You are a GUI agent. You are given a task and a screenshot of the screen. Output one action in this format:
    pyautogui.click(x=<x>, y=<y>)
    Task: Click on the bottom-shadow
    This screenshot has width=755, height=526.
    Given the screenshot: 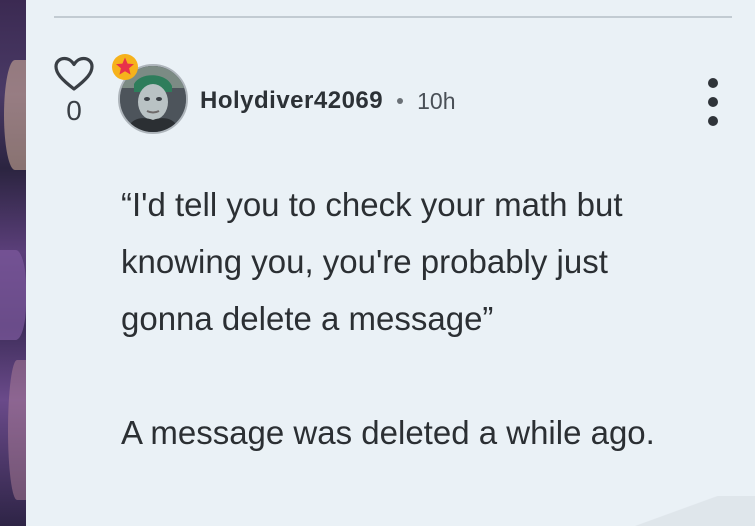 What is the action you would take?
    pyautogui.click(x=675, y=511)
    